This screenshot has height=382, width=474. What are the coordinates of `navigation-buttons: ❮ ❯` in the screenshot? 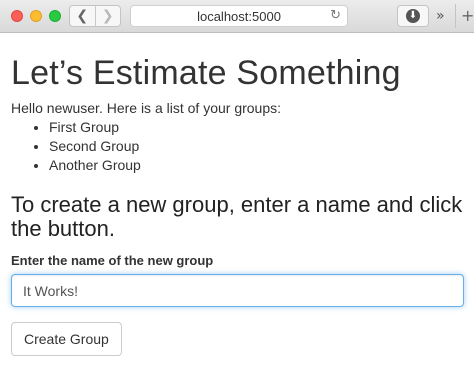 It's located at (95, 16).